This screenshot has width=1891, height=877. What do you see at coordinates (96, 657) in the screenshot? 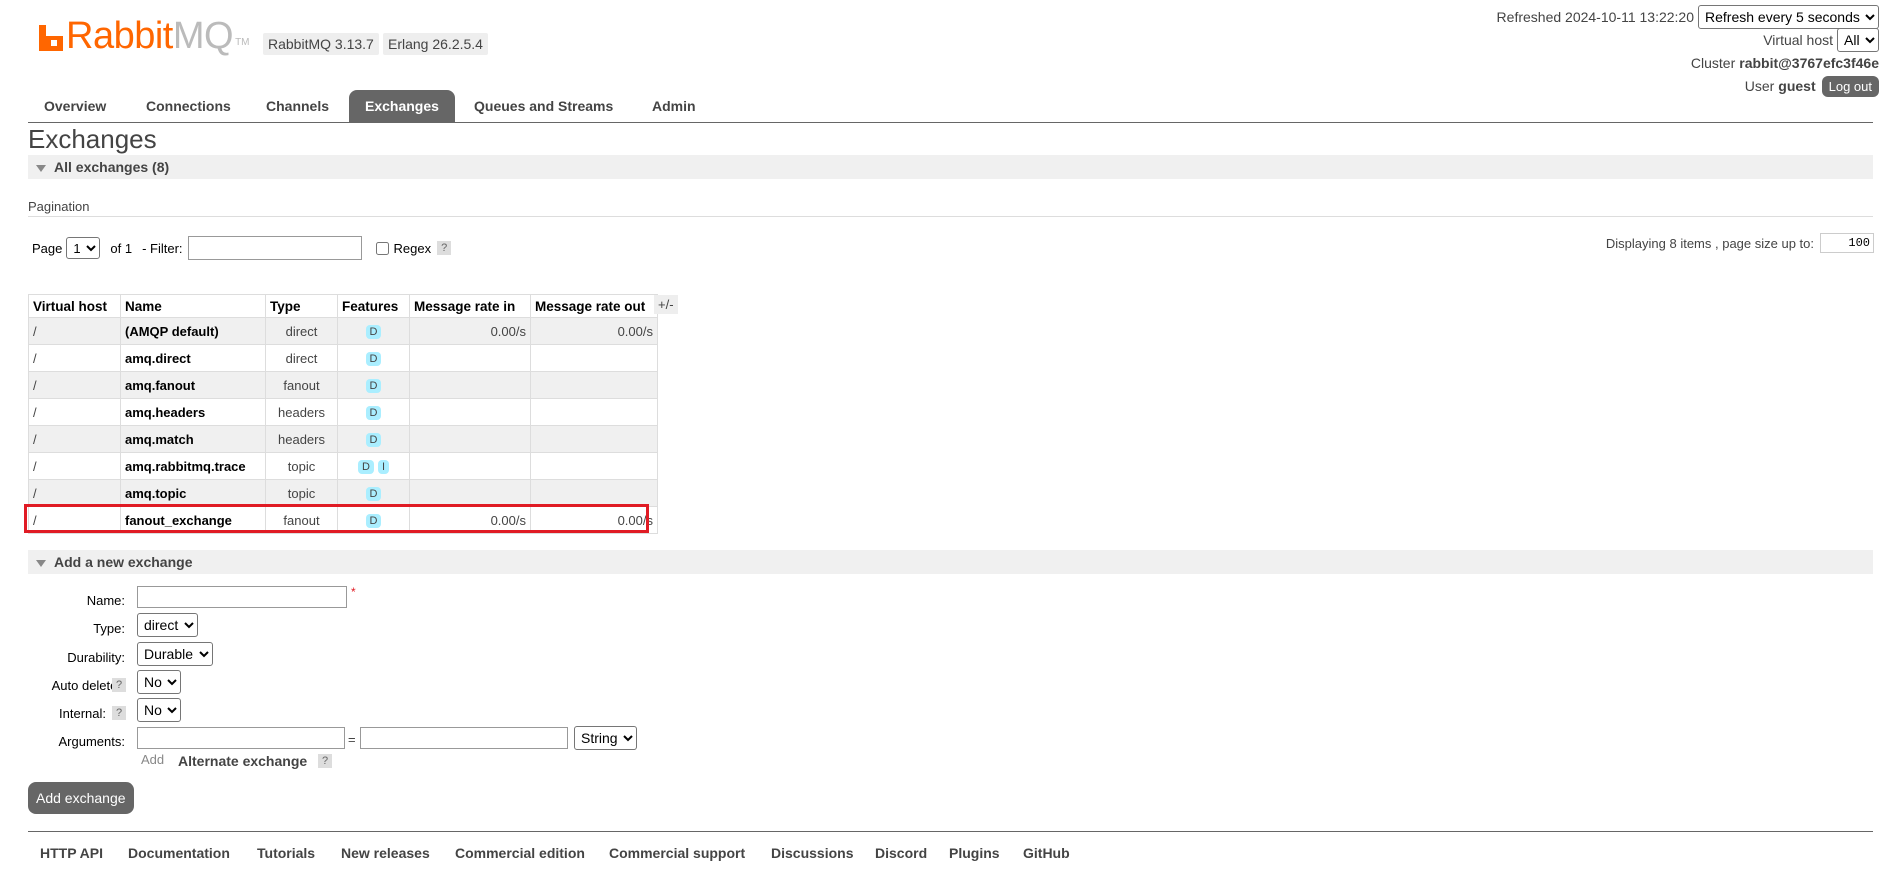
I see `durability-label: Durability:` at bounding box center [96, 657].